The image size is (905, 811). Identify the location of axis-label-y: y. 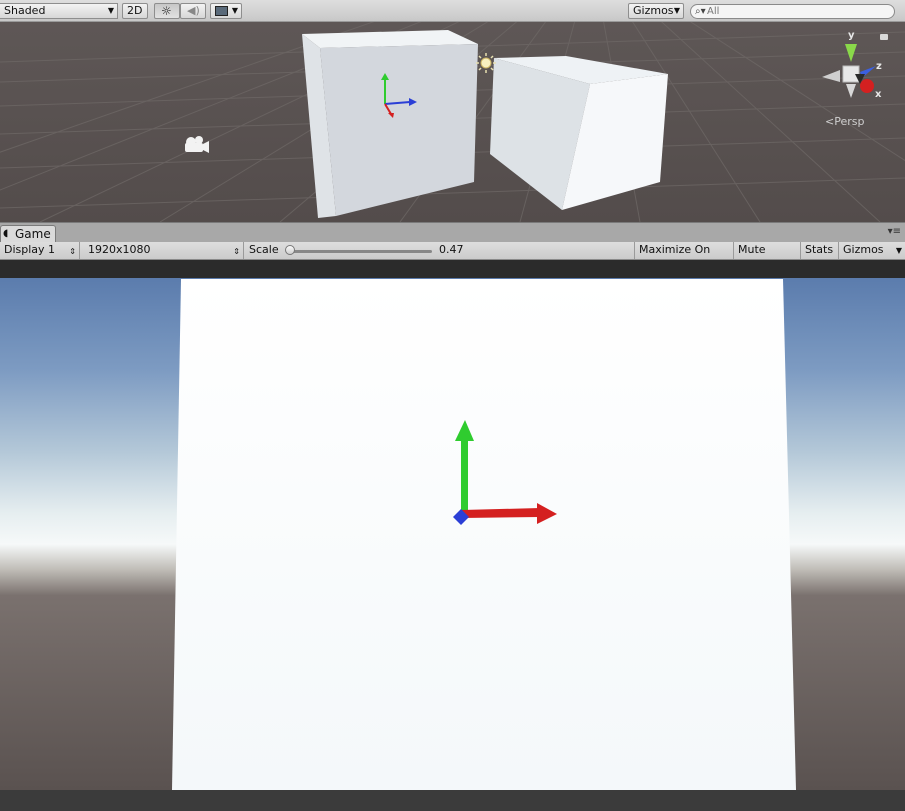
(851, 35).